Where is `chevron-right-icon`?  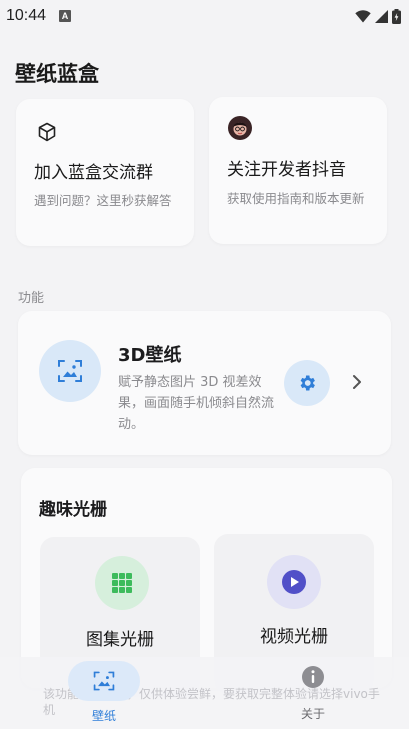
chevron-right-icon is located at coordinates (357, 382).